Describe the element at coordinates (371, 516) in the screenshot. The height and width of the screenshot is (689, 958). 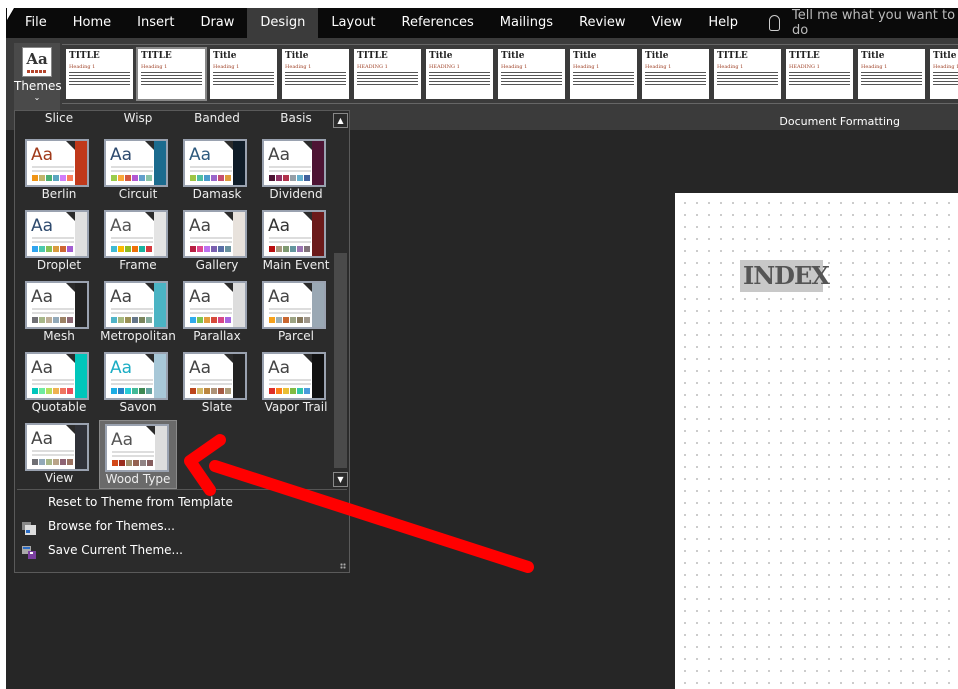
I see `arrow-shaft` at that location.